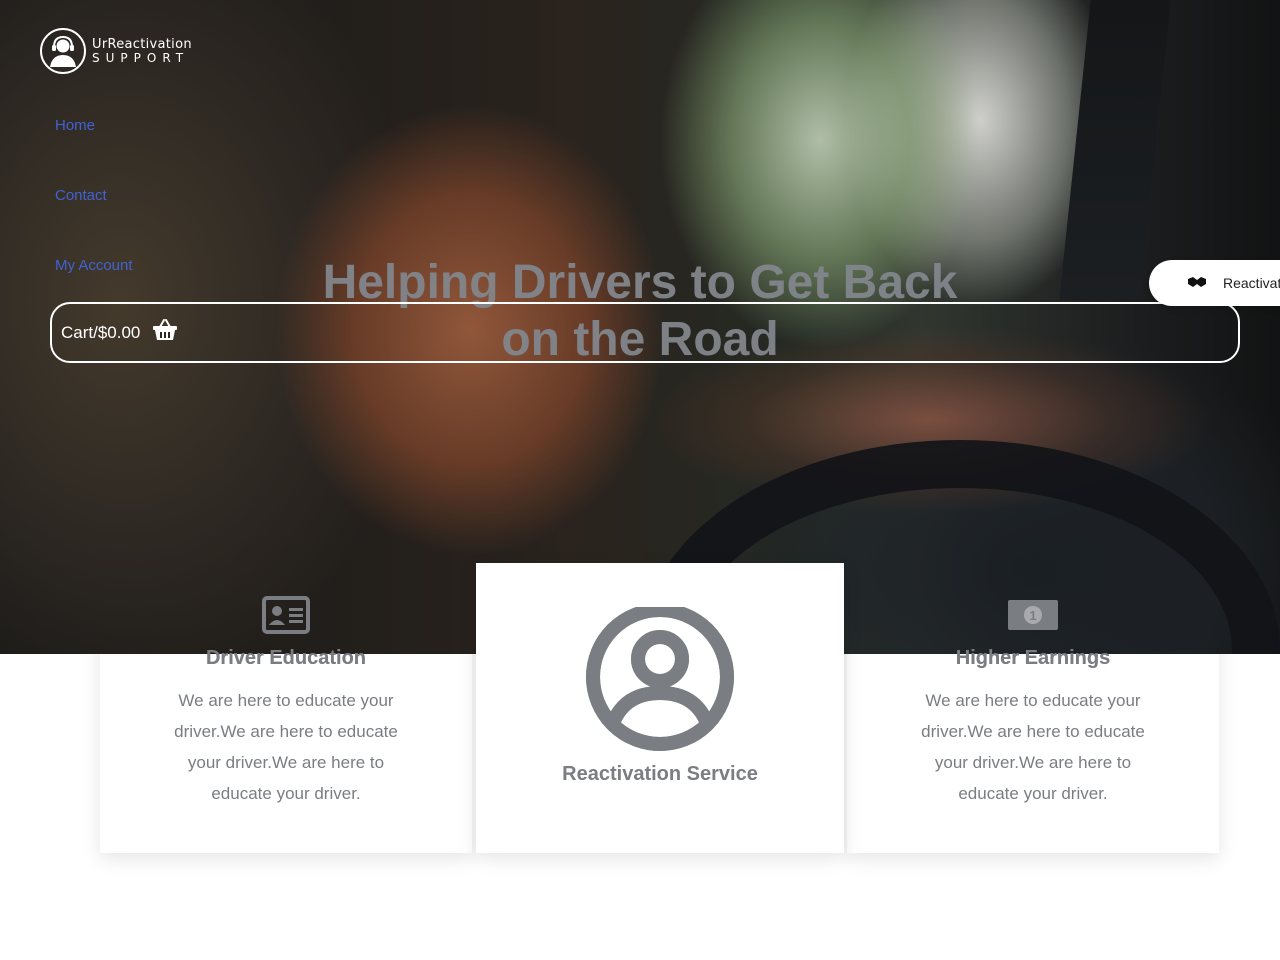 Image resolution: width=1280 pixels, height=960 pixels. I want to click on reactivation-float-tab: Reactivat, so click(1214, 283).